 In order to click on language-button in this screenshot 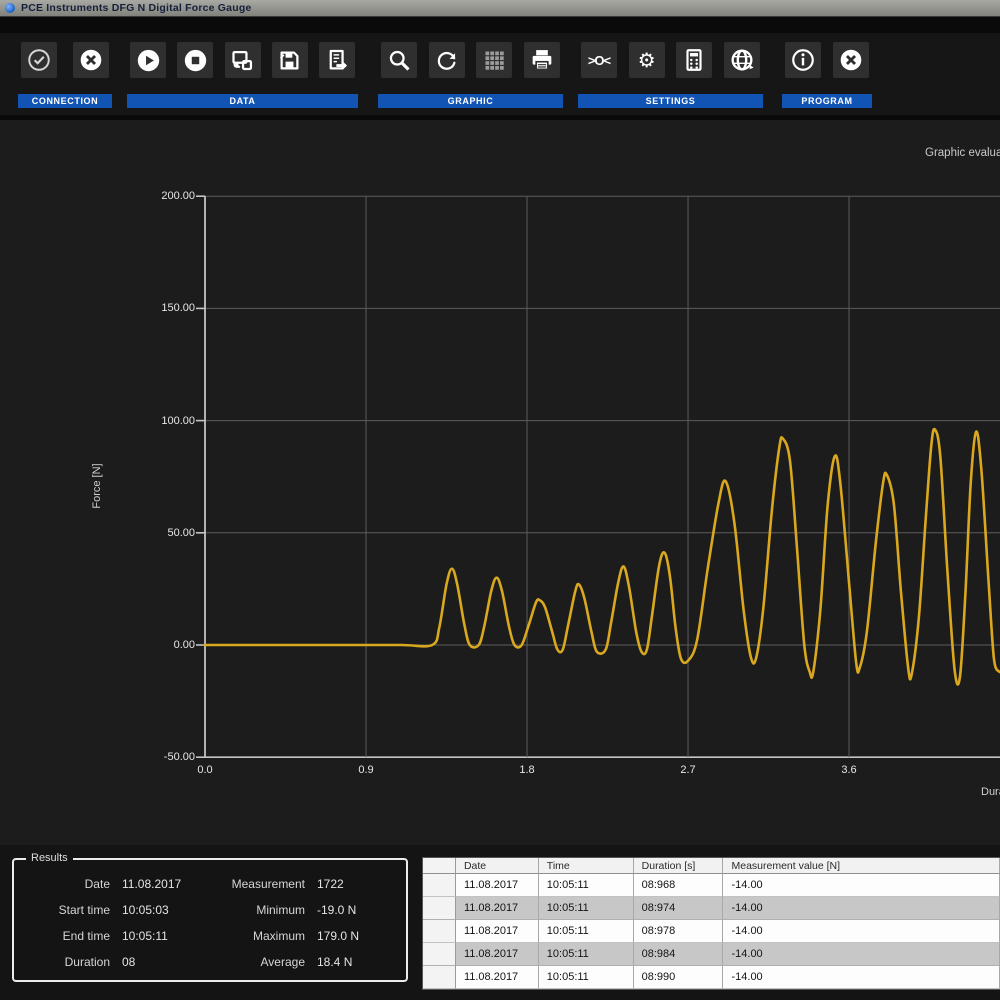, I will do `click(741, 60)`.